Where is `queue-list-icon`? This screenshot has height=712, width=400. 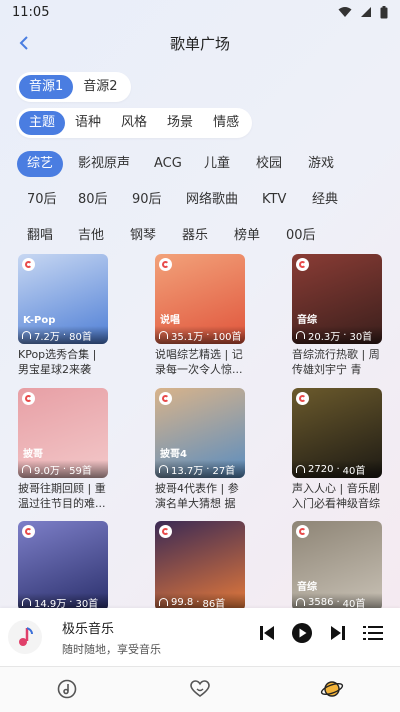
queue-list-icon is located at coordinates (373, 633).